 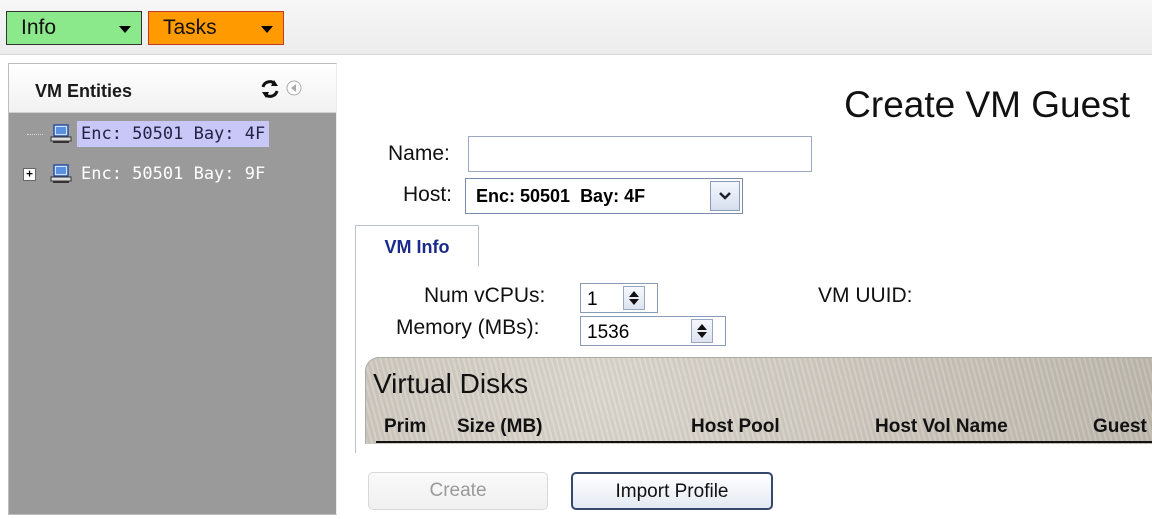 I want to click on num-vcpus-label: Num vCPUs:, so click(x=485, y=295).